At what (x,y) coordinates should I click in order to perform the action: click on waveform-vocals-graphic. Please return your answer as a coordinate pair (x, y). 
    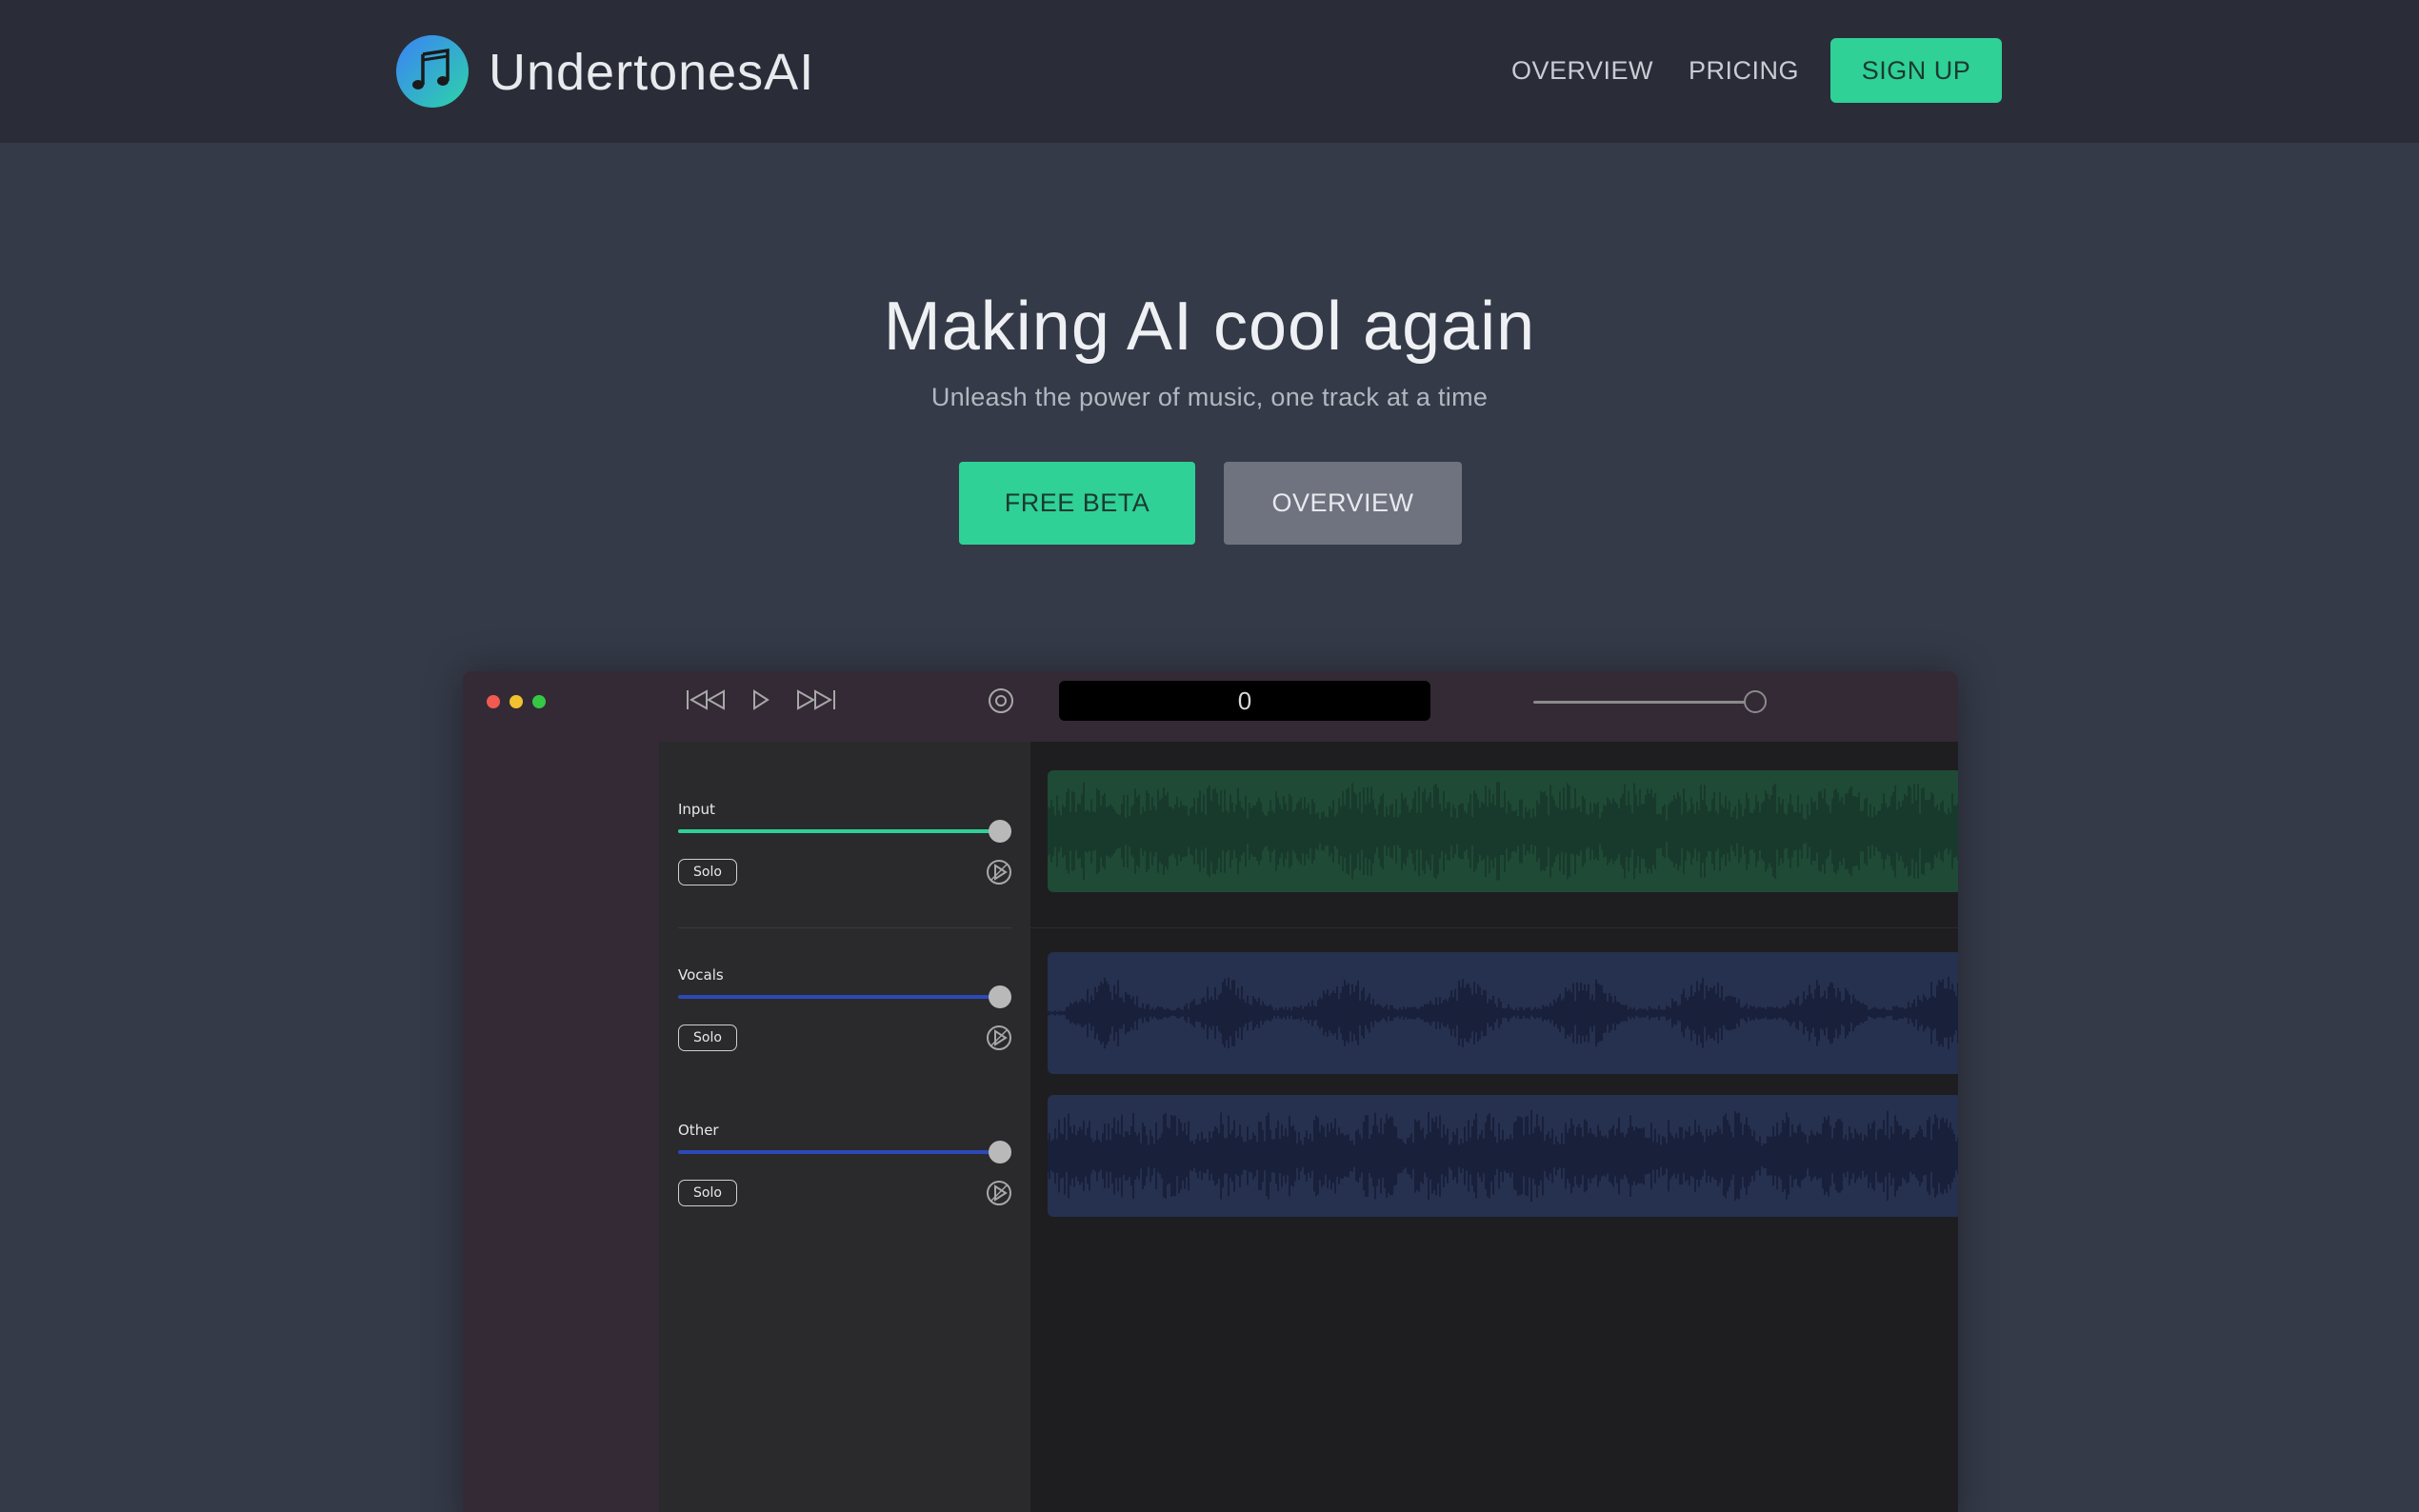
    Looking at the image, I should click on (1503, 1013).